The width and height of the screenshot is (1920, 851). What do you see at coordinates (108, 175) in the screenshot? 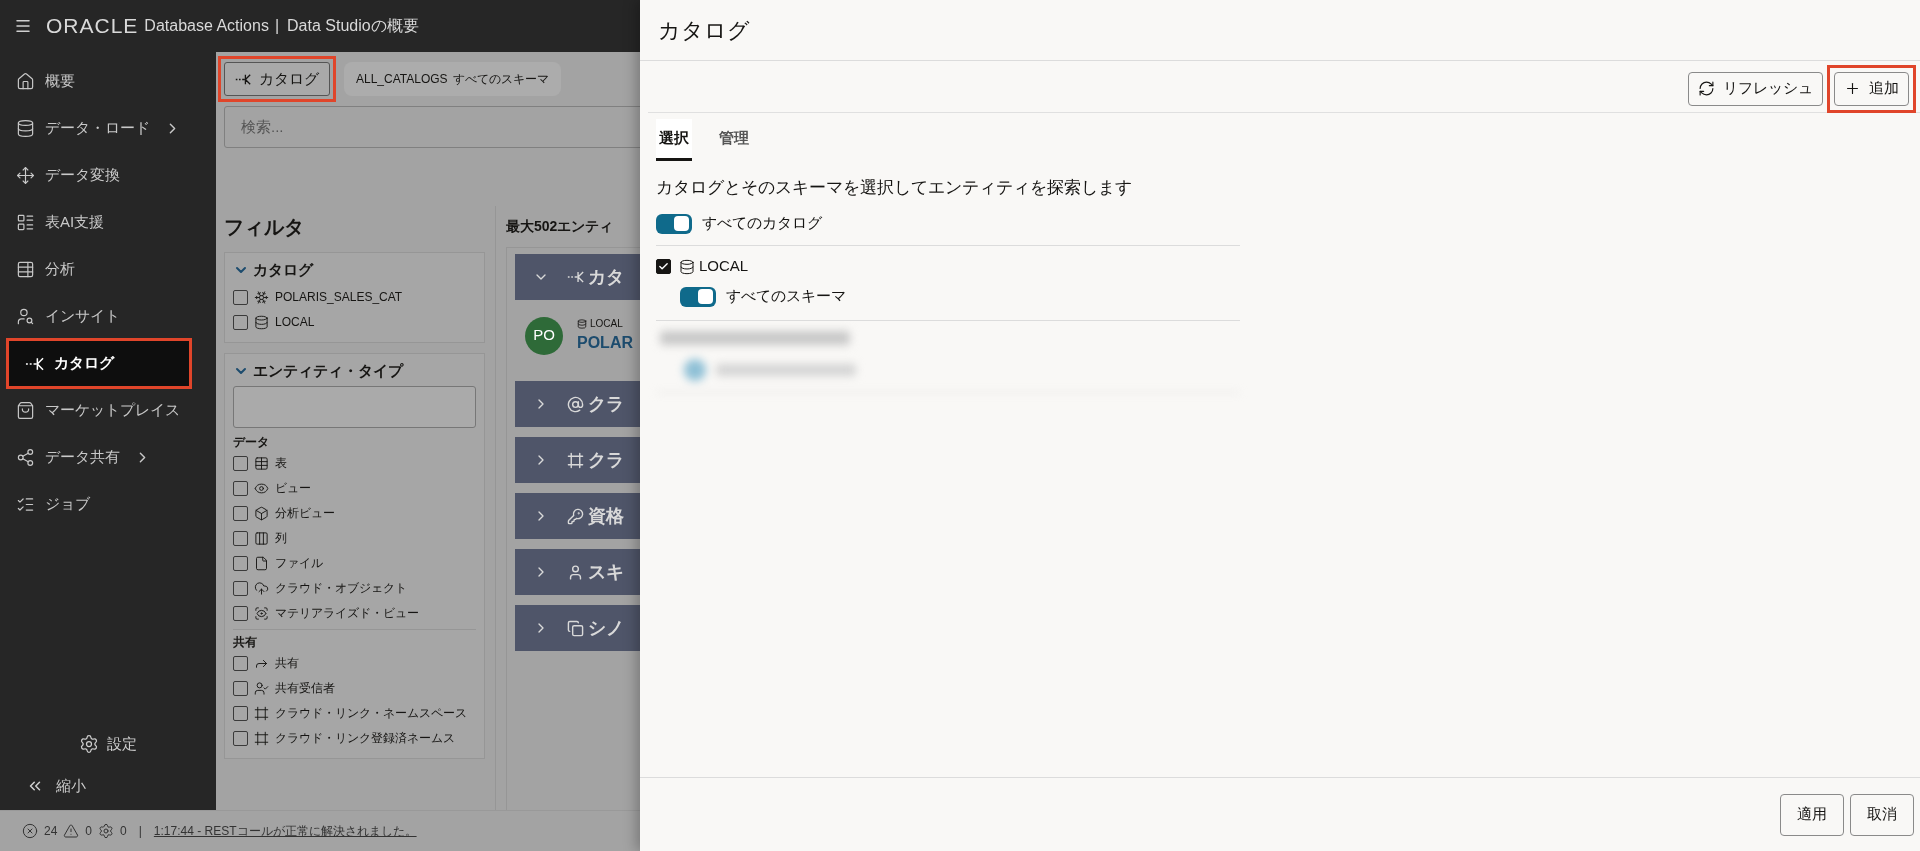
I see `sidebar-item: データ変換` at bounding box center [108, 175].